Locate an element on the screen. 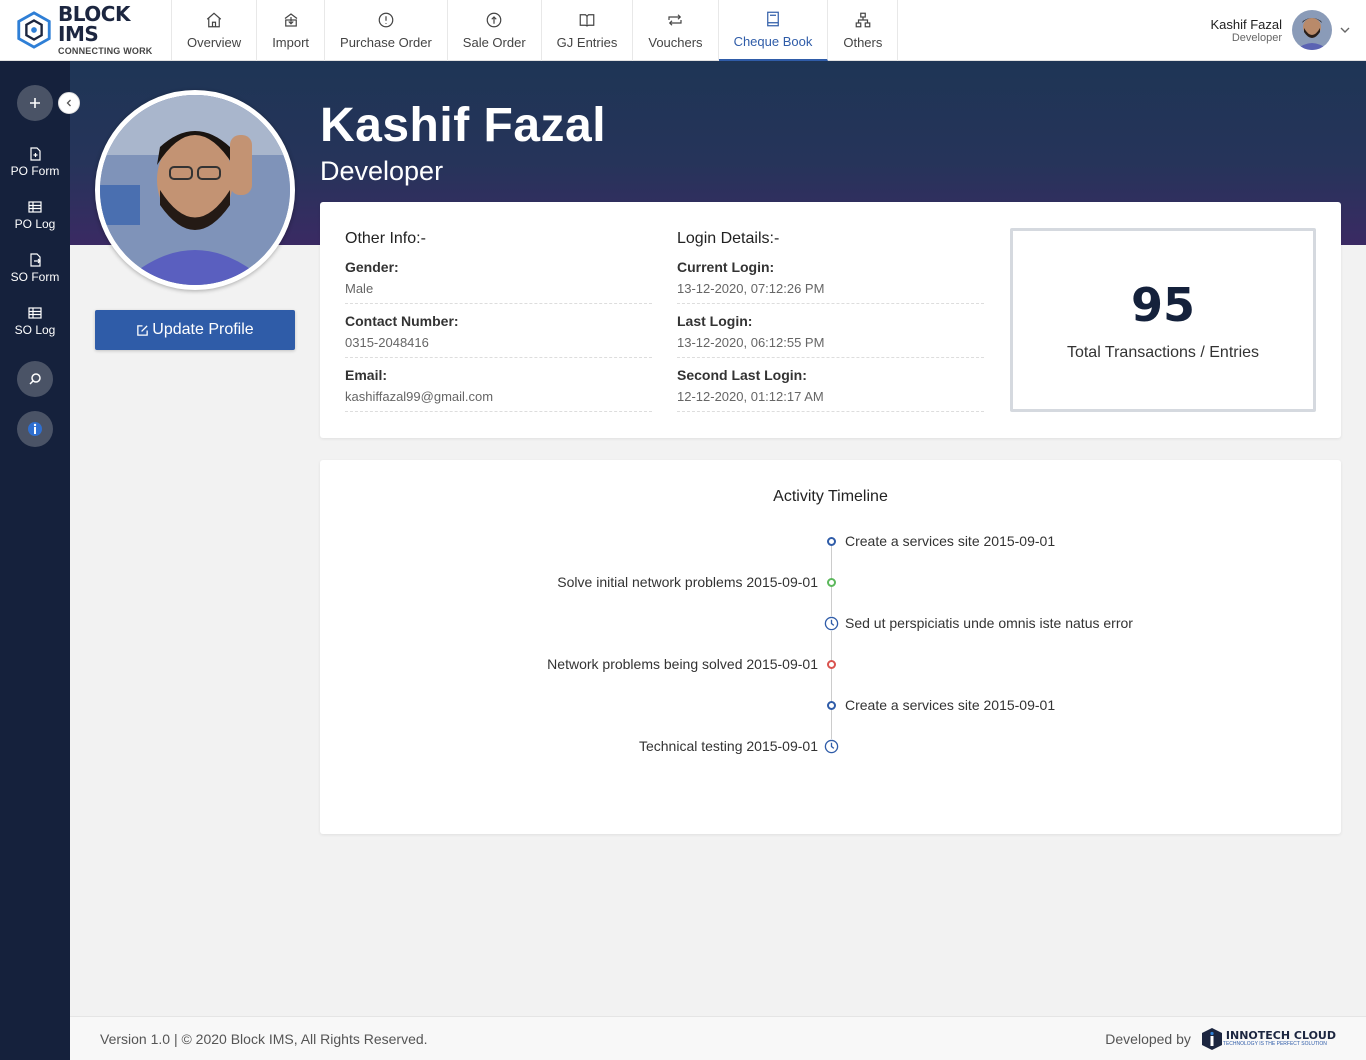 Image resolution: width=1366 pixels, height=1060 pixels. nav-label: Cheque Book is located at coordinates (773, 41).